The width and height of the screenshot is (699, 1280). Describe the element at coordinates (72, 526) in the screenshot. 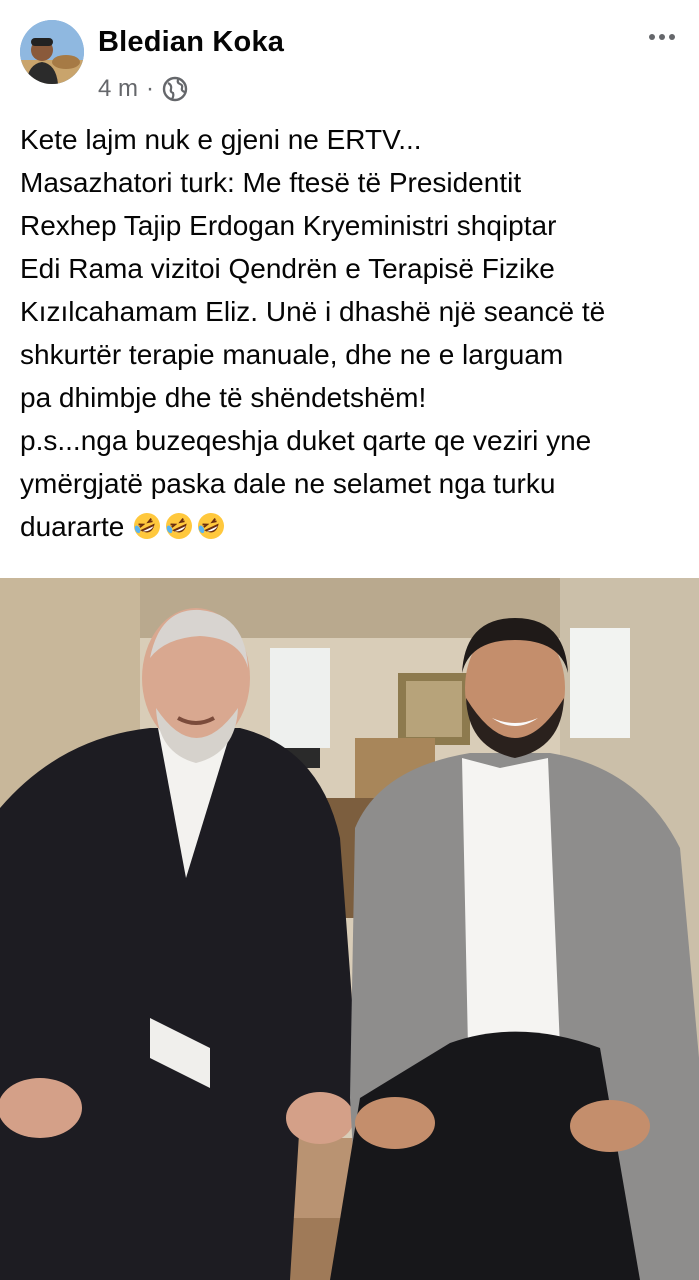

I see `post-text-line: duararte` at that location.